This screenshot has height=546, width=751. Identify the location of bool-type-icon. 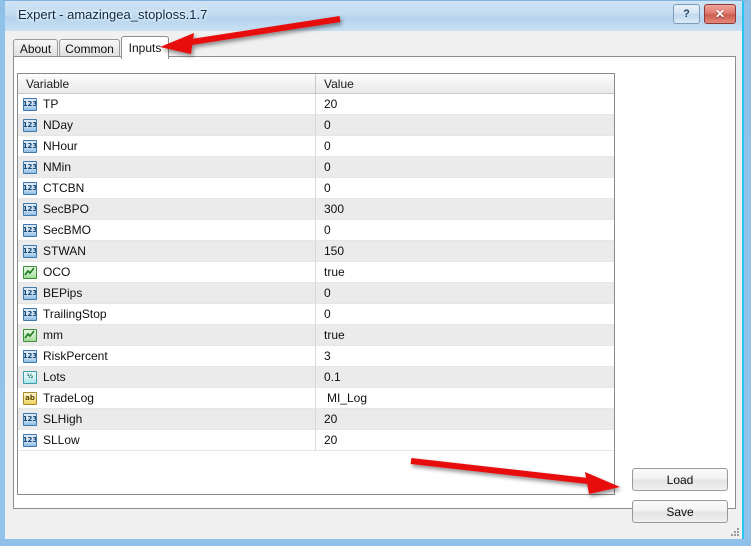
(30, 335).